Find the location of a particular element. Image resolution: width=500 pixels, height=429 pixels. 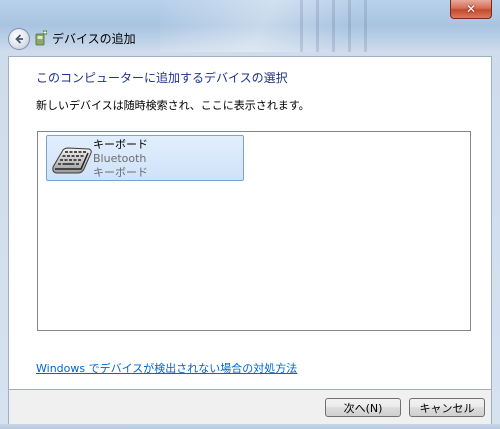

close-button: ✕ is located at coordinates (471, 9).